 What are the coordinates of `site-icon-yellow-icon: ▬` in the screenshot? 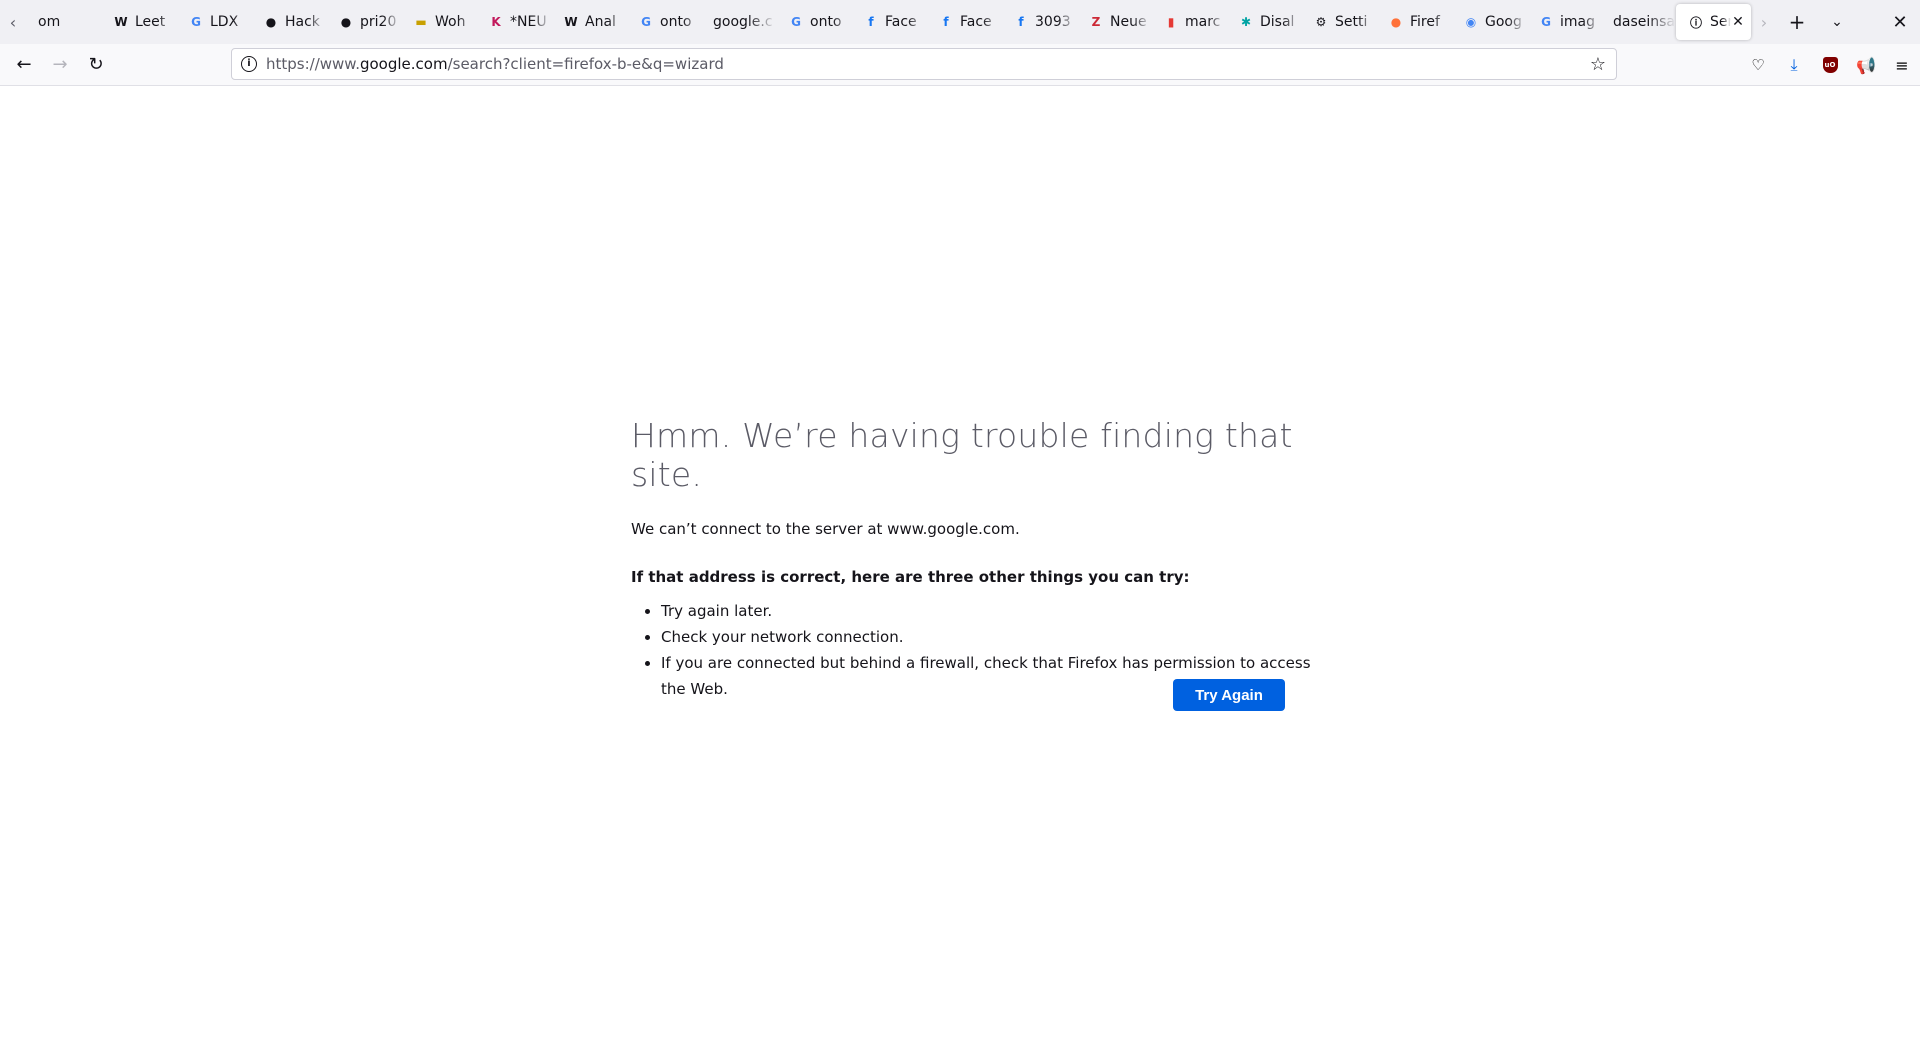 It's located at (421, 22).